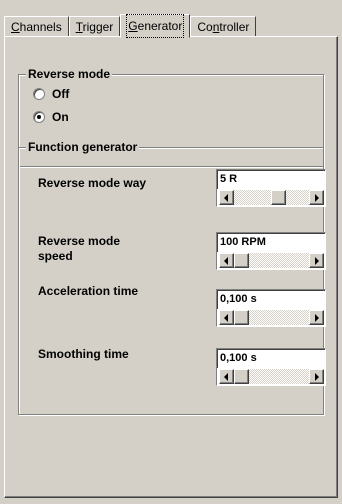 This screenshot has width=342, height=504. What do you see at coordinates (79, 241) in the screenshot?
I see `reverse-mode-speed-label-line1: Reverse mode` at bounding box center [79, 241].